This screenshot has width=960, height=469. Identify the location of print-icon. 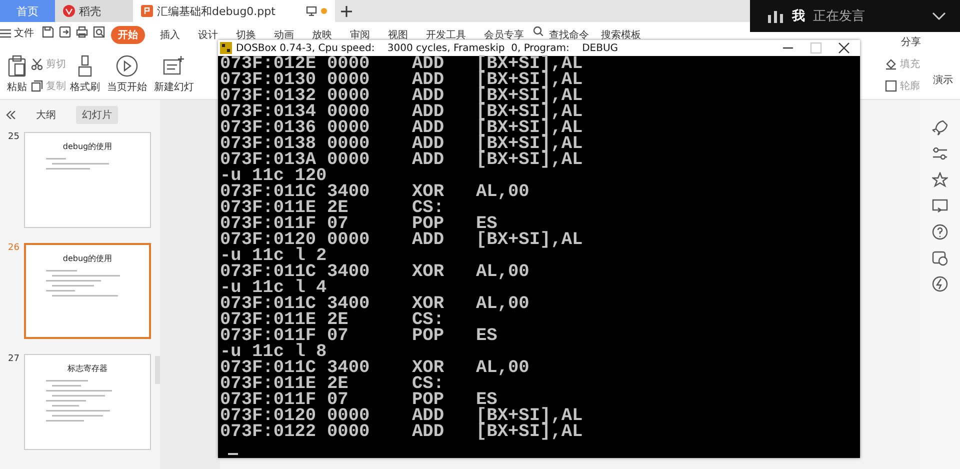
(82, 32).